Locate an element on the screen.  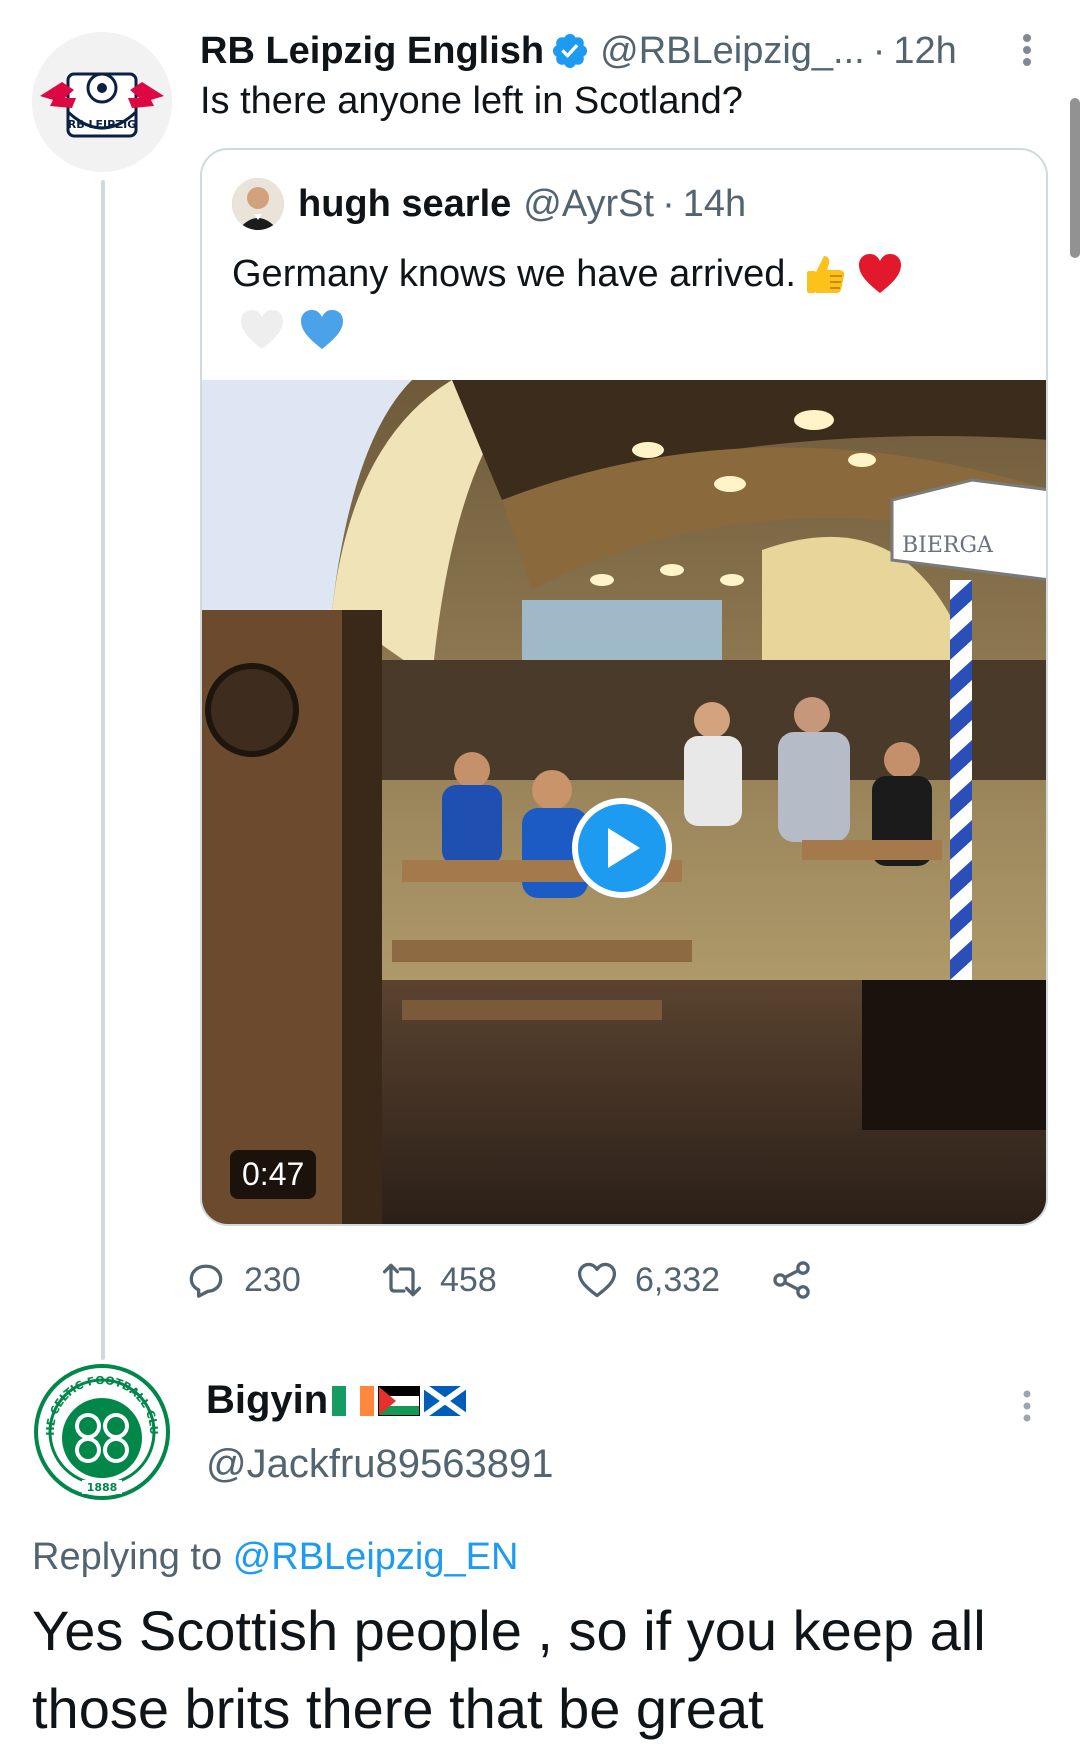
video-sign-text: BIERGA is located at coordinates (948, 545).